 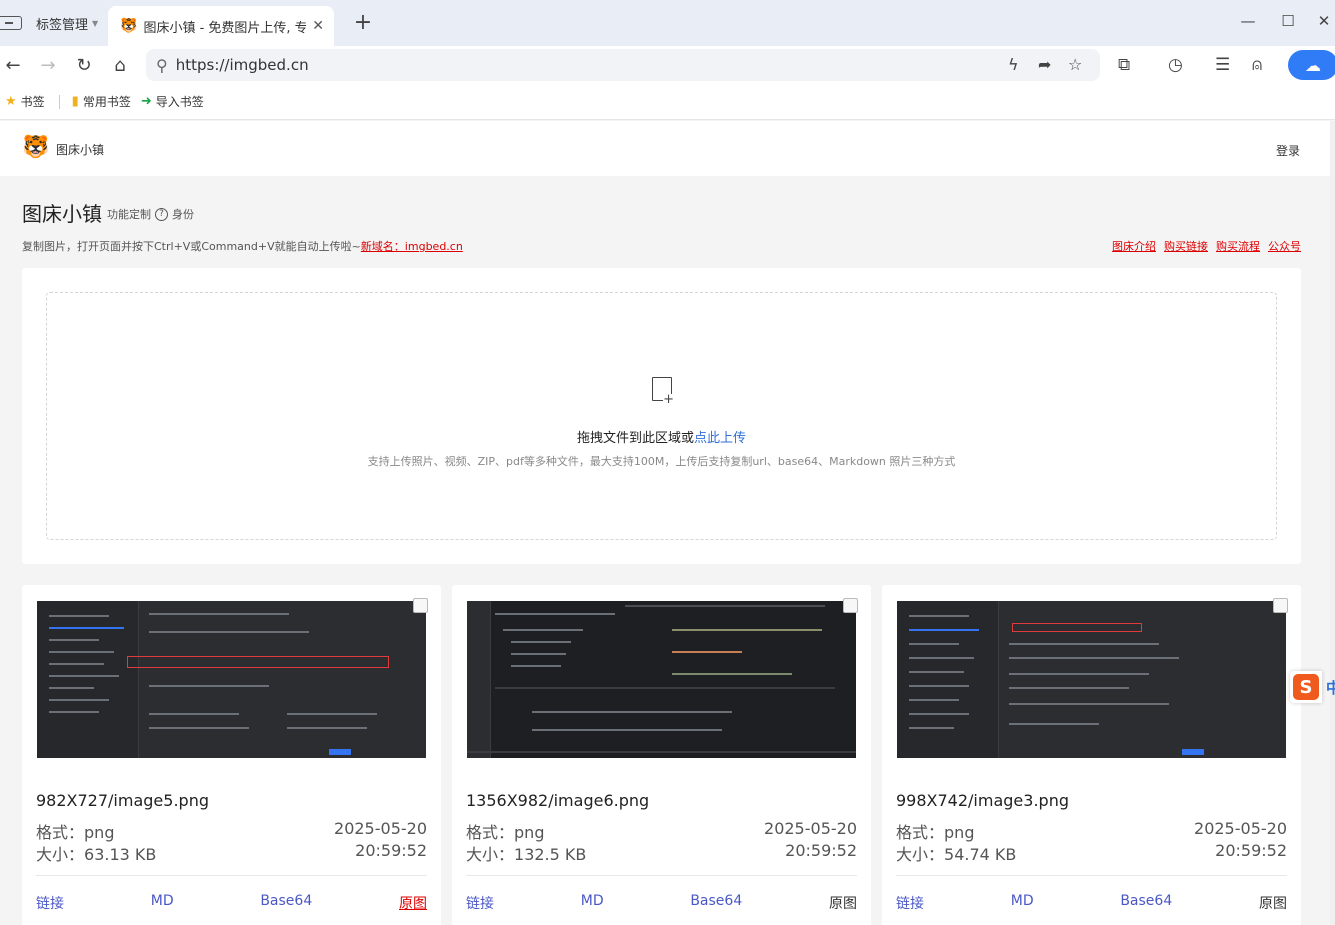 What do you see at coordinates (84, 65) in the screenshot?
I see `reload-icon: ↻` at bounding box center [84, 65].